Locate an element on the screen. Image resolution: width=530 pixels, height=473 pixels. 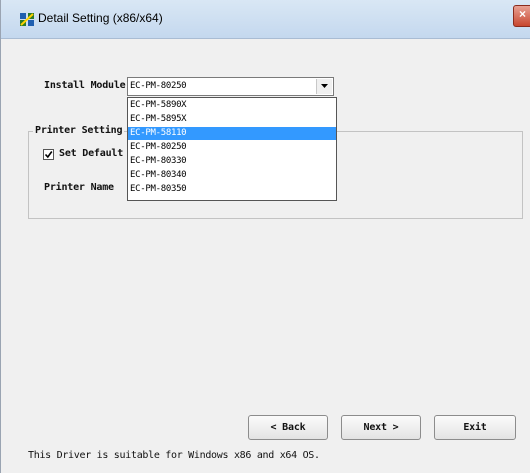
checkmark-icon is located at coordinates (48, 155).